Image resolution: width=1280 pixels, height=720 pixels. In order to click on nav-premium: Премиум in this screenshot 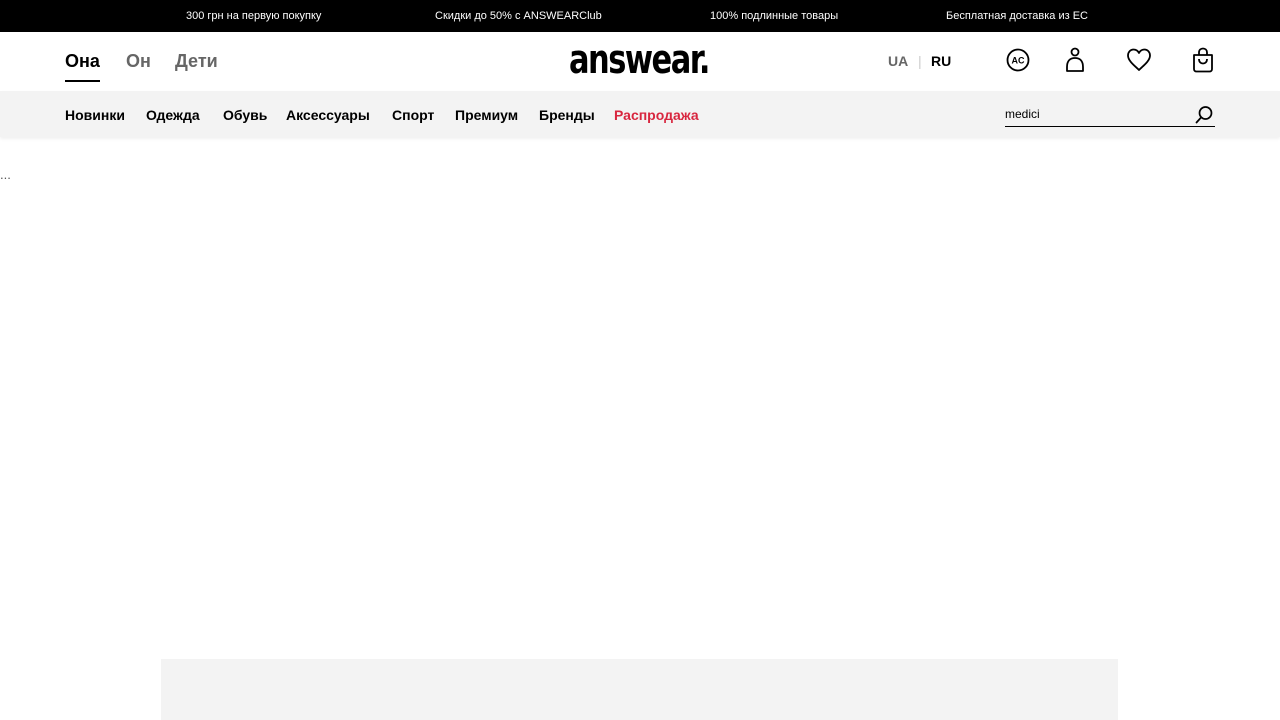, I will do `click(486, 115)`.